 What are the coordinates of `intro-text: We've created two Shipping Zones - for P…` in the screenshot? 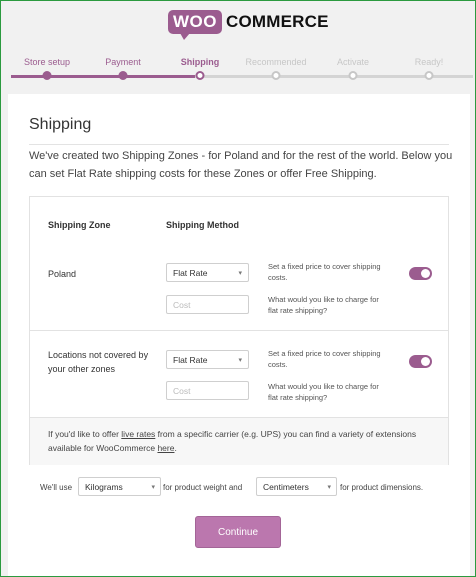 It's located at (241, 165).